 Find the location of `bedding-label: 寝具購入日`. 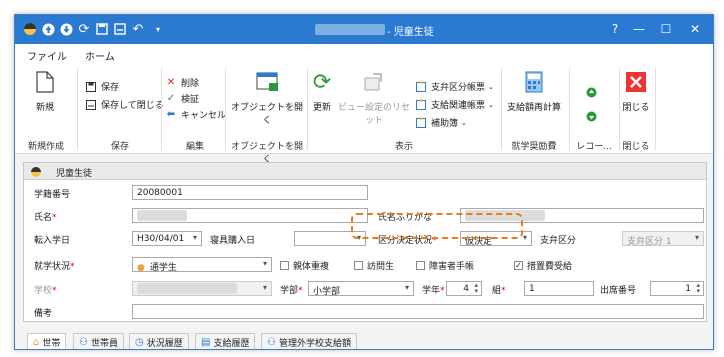

bedding-label: 寝具購入日 is located at coordinates (233, 241).